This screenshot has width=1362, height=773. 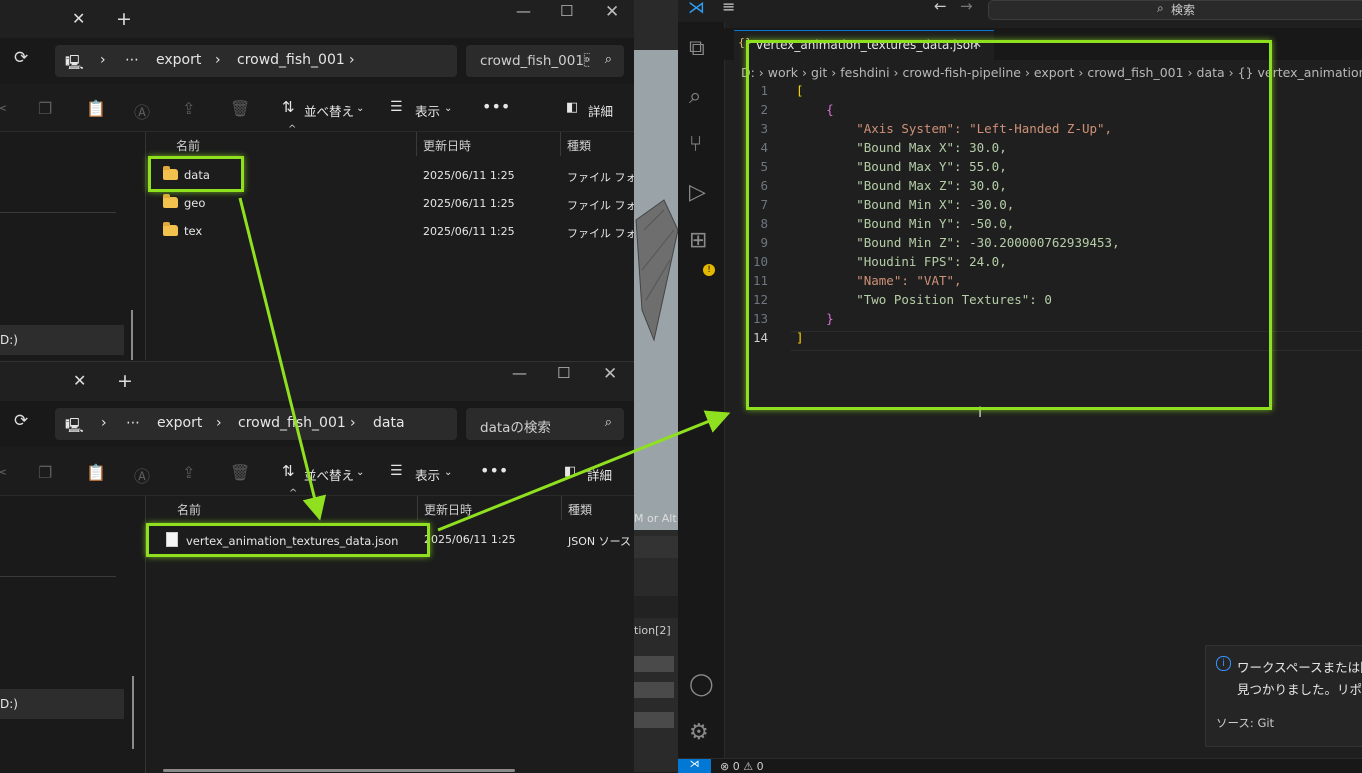 I want to click on arrow-to-json-file, so click(x=282, y=359).